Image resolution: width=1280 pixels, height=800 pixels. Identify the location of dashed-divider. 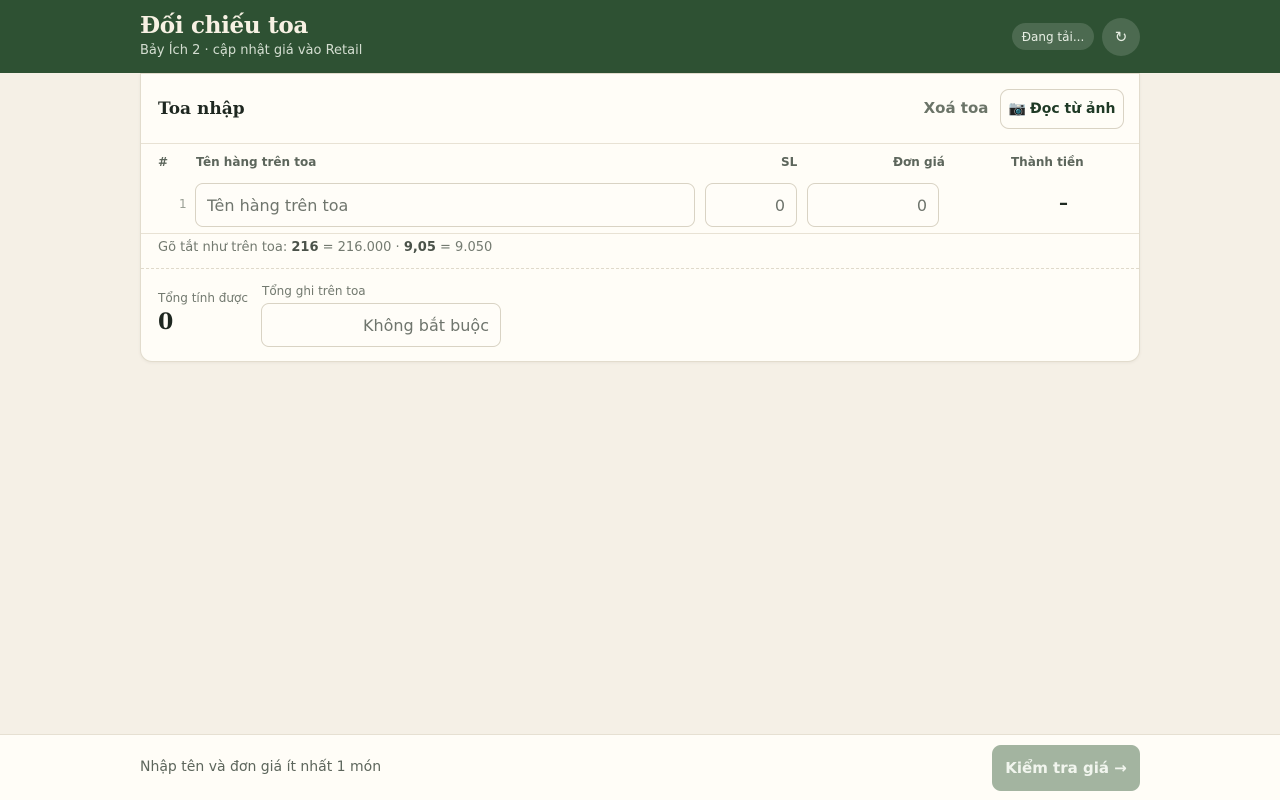
(640, 268).